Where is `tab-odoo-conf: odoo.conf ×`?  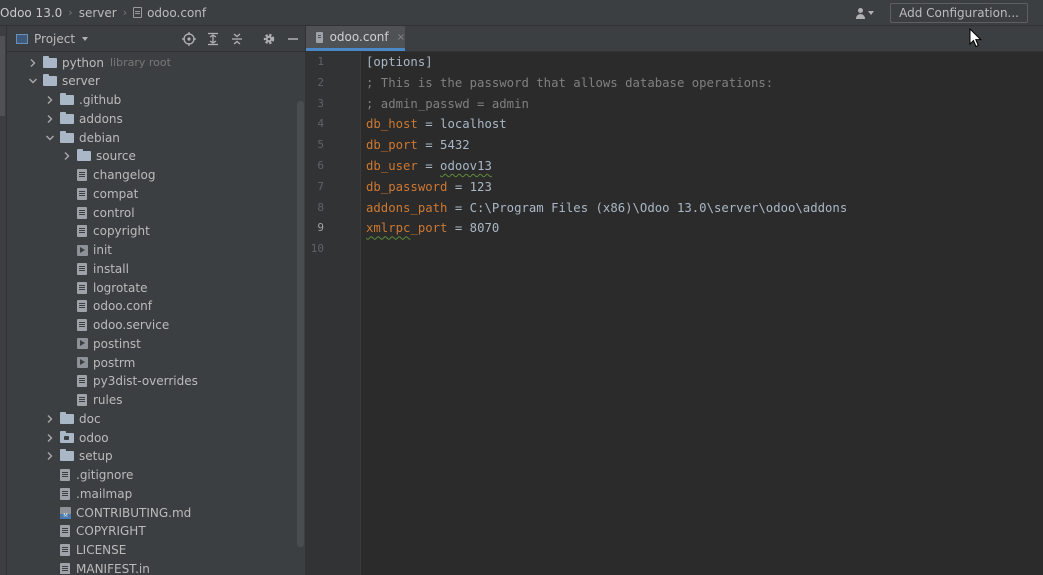 tab-odoo-conf: odoo.conf × is located at coordinates (355, 38).